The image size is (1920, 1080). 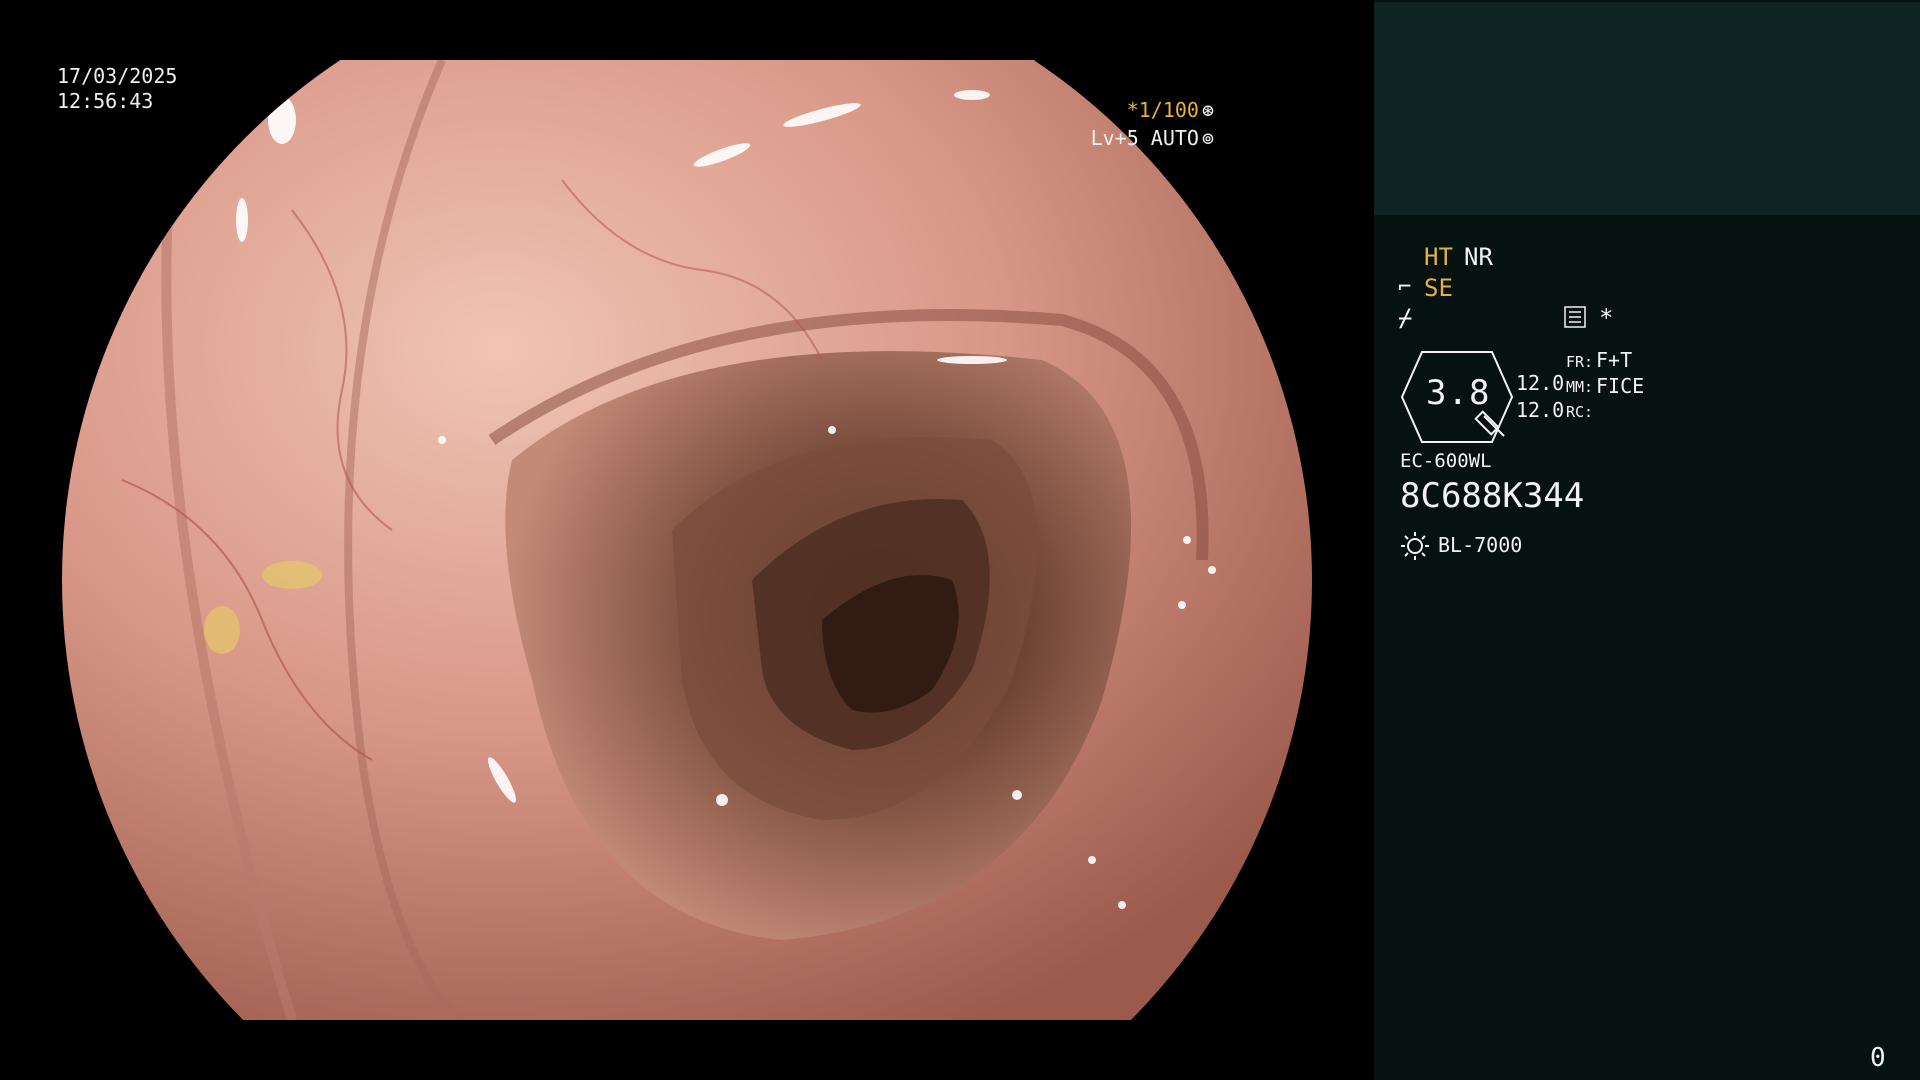 What do you see at coordinates (1540, 410) in the screenshot?
I see `value-bottom: 12.0` at bounding box center [1540, 410].